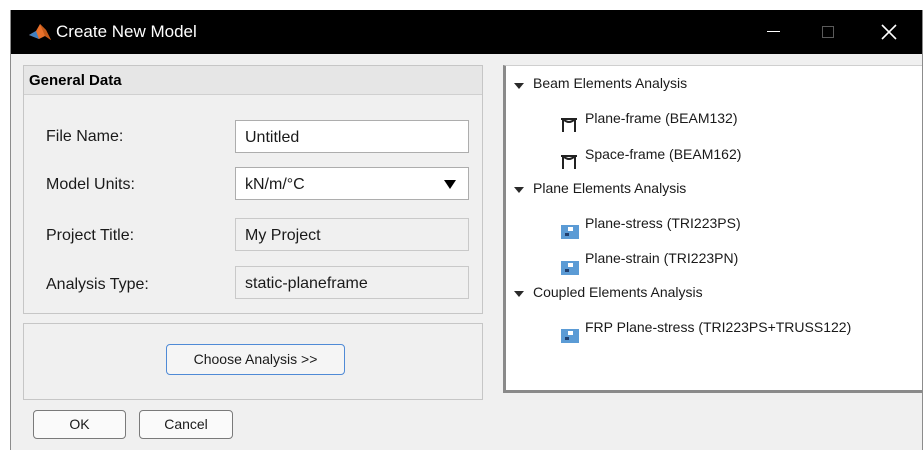  Describe the element at coordinates (466, 32) in the screenshot. I see `title-bar: Create New Model` at that location.